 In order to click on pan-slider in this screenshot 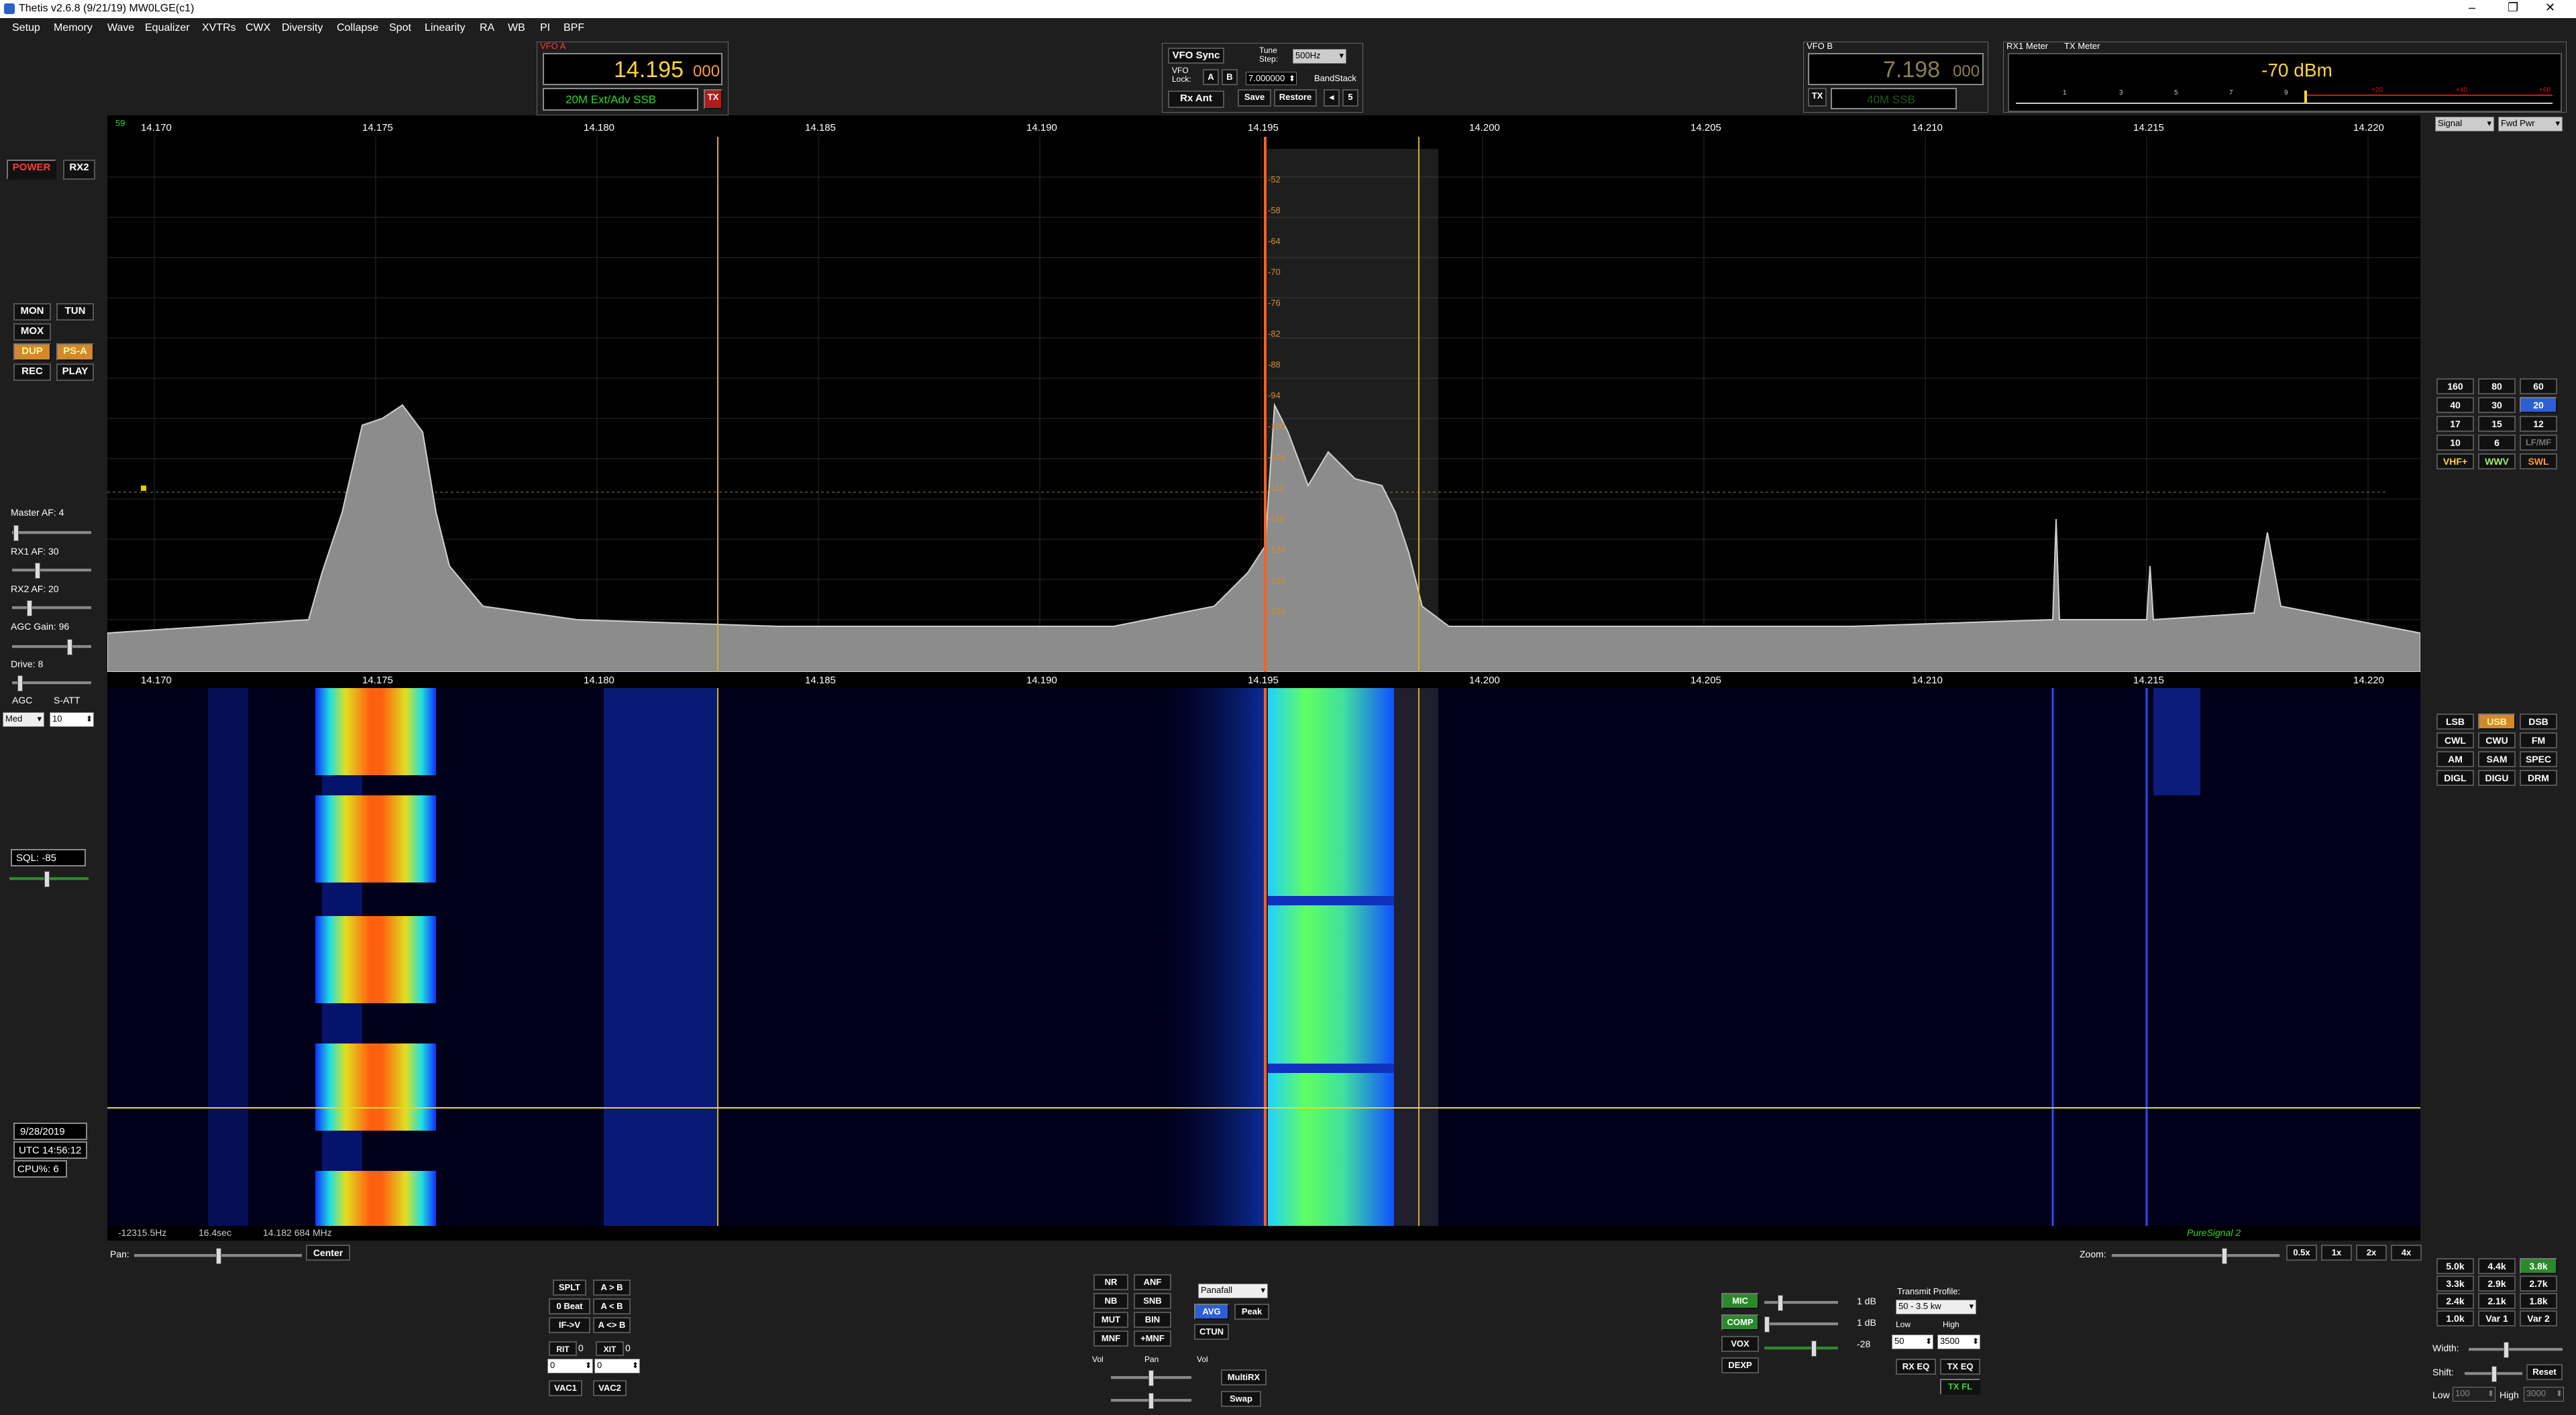, I will do `click(218, 1256)`.